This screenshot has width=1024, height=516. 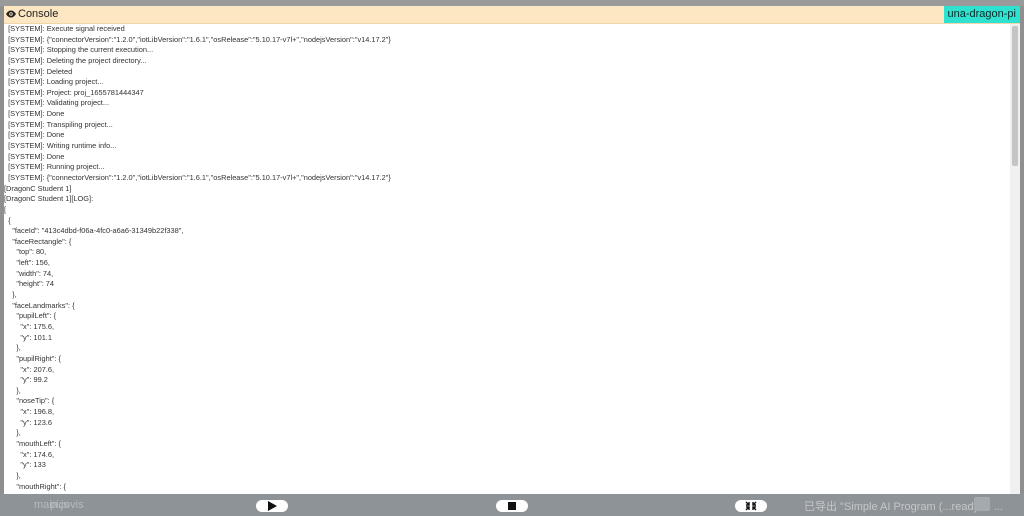 I want to click on log-line: [SYSTEM]: Deleted, so click(x=38, y=71).